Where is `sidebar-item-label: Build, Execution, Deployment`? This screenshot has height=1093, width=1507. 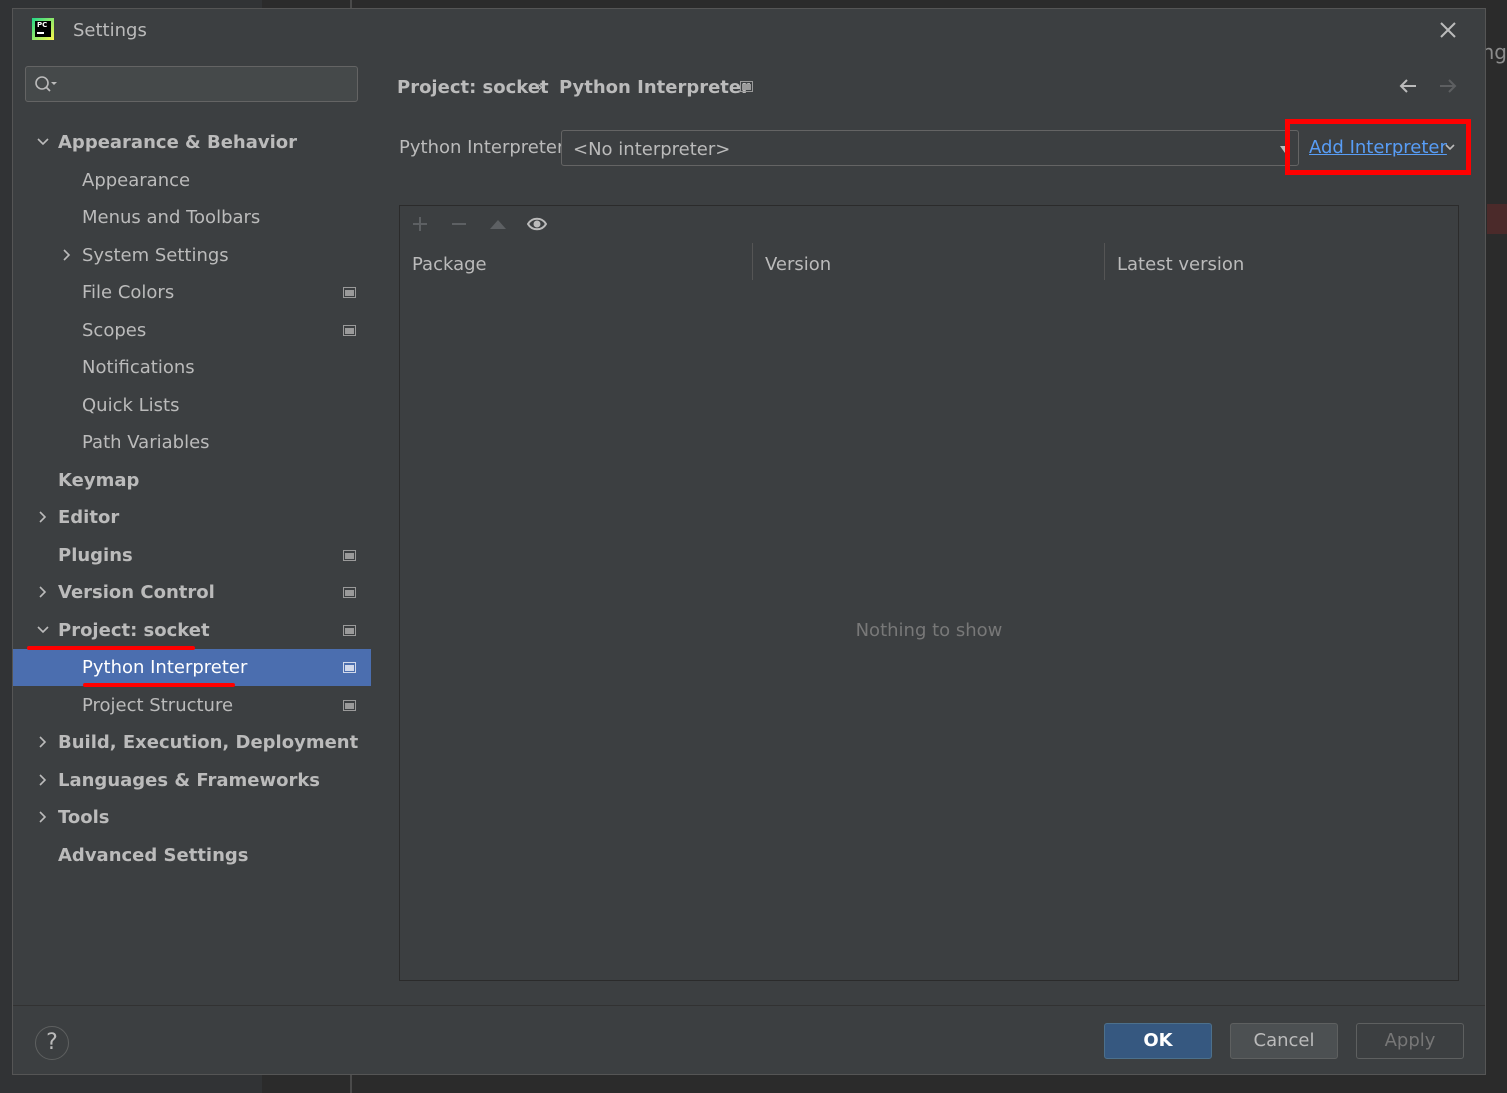 sidebar-item-label: Build, Execution, Deployment is located at coordinates (208, 742).